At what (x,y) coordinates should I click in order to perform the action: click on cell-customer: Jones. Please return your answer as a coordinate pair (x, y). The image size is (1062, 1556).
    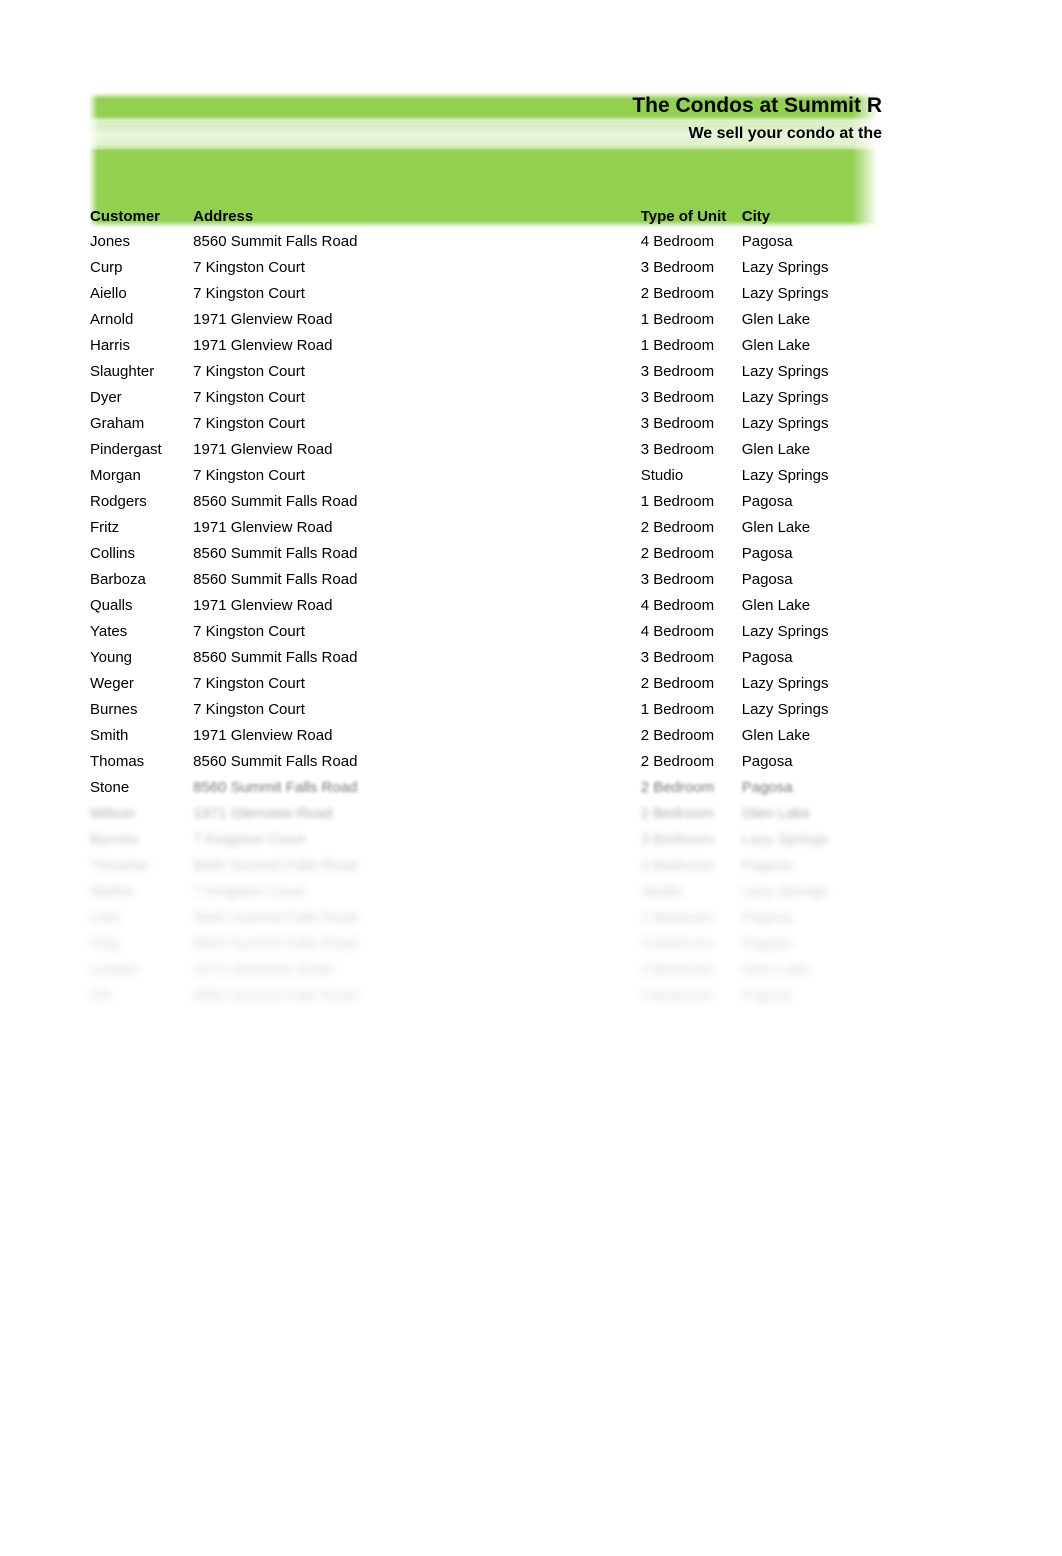
    Looking at the image, I should click on (140, 241).